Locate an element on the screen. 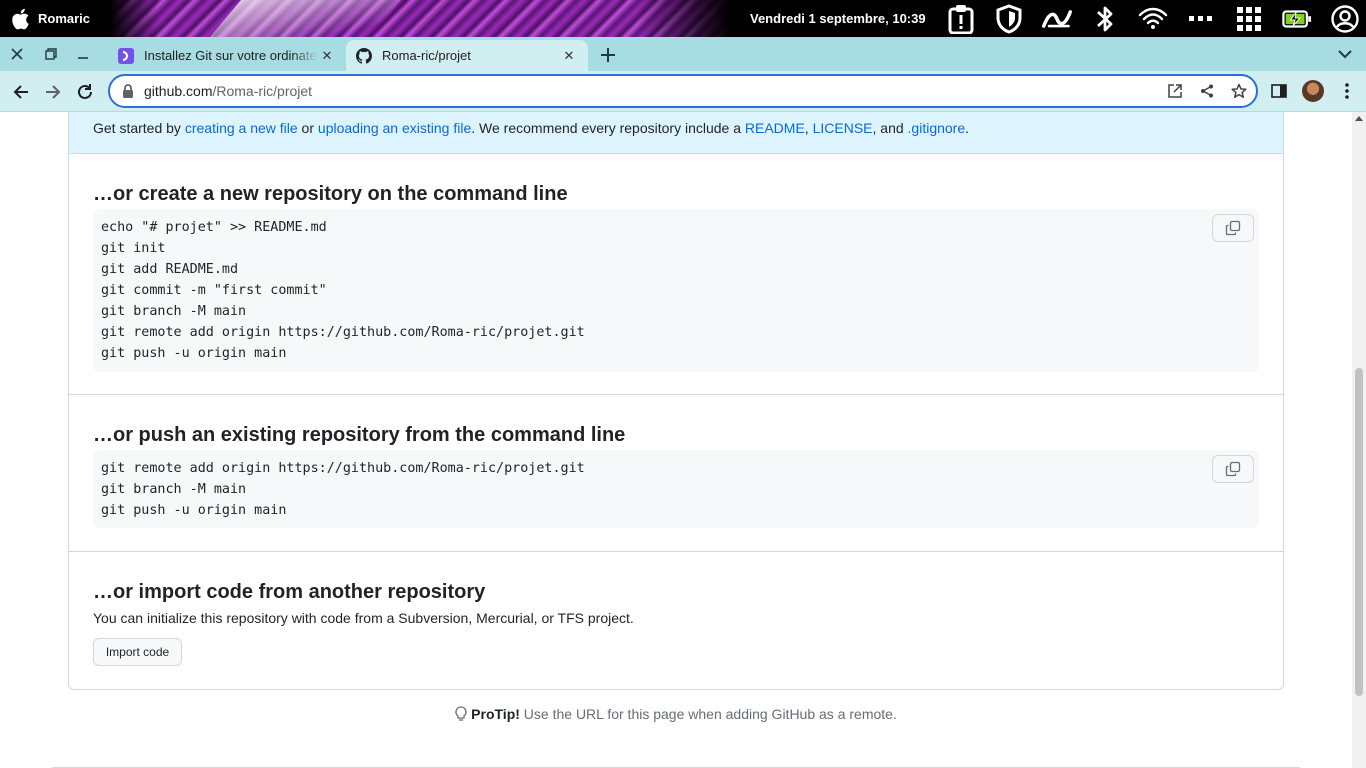 The width and height of the screenshot is (1366, 768). wifi-icon is located at coordinates (1153, 19).